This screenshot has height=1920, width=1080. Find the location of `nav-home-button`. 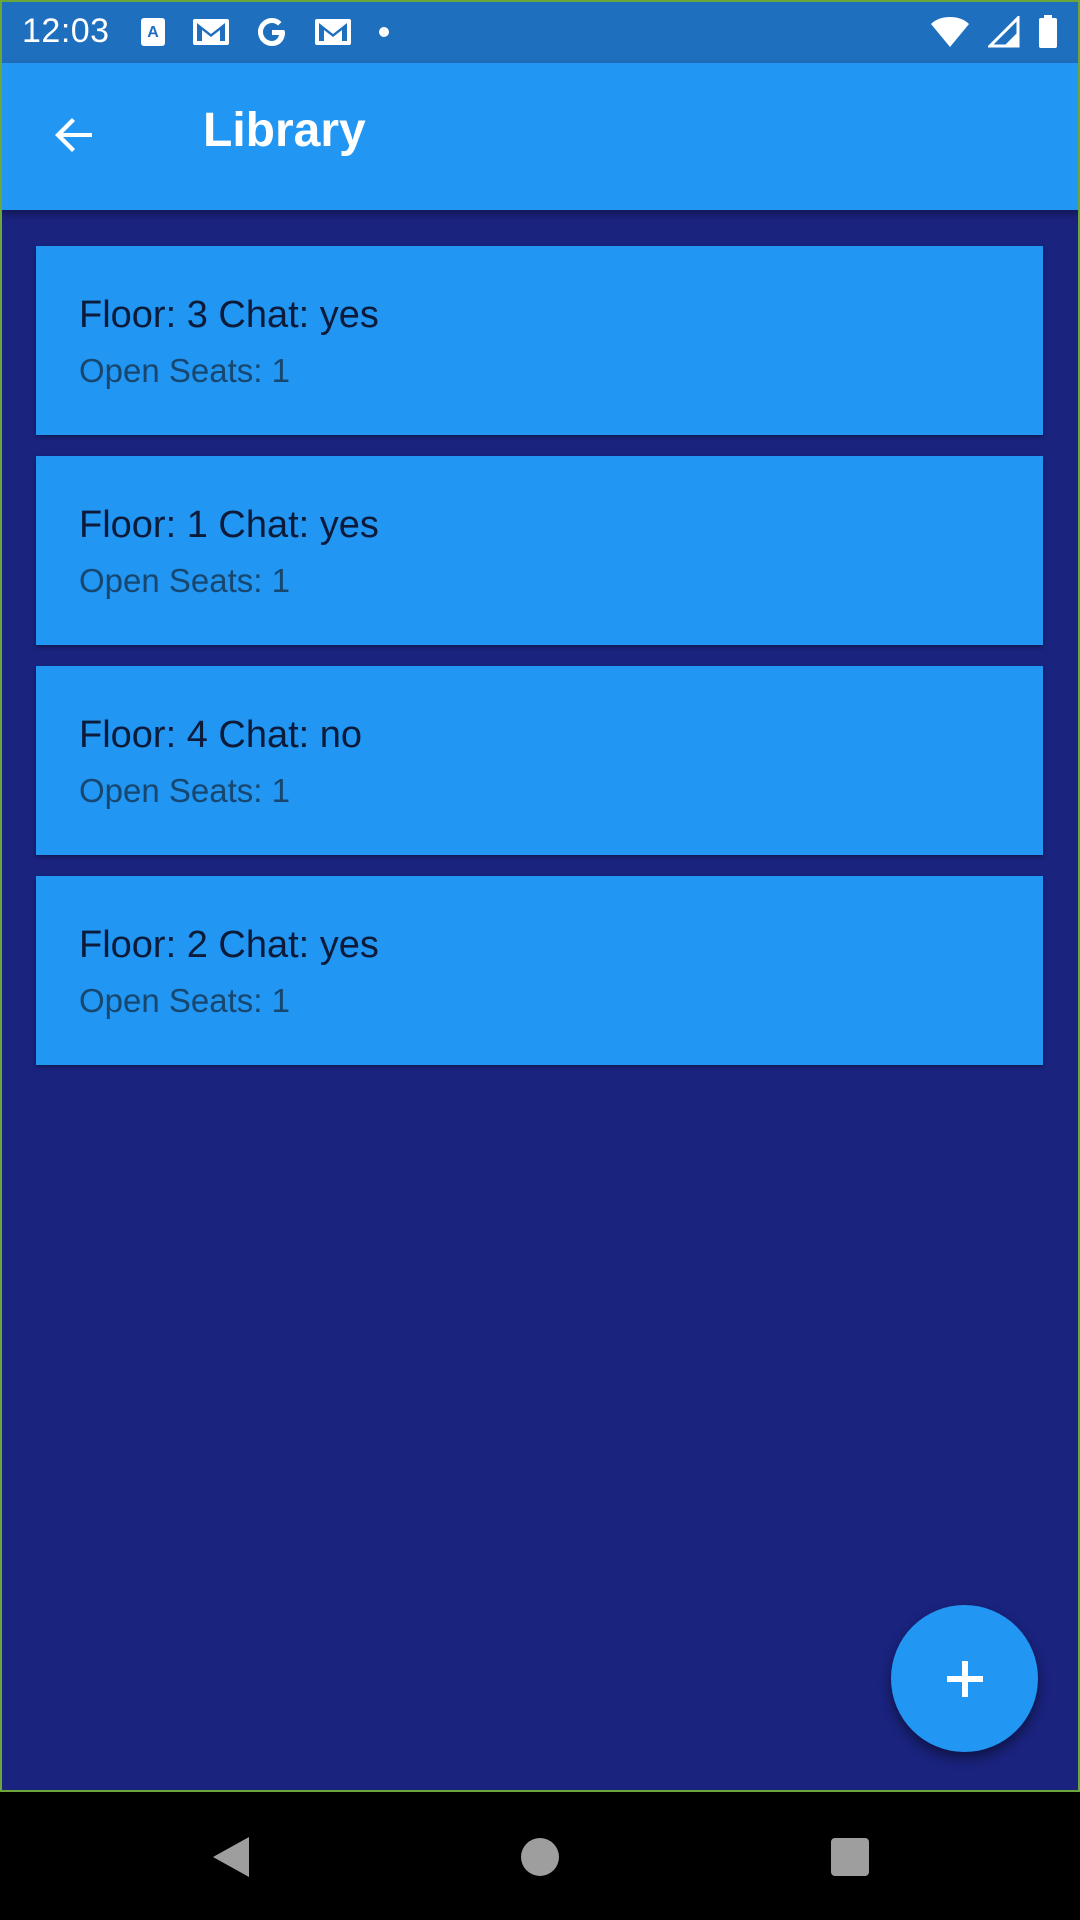

nav-home-button is located at coordinates (540, 1857).